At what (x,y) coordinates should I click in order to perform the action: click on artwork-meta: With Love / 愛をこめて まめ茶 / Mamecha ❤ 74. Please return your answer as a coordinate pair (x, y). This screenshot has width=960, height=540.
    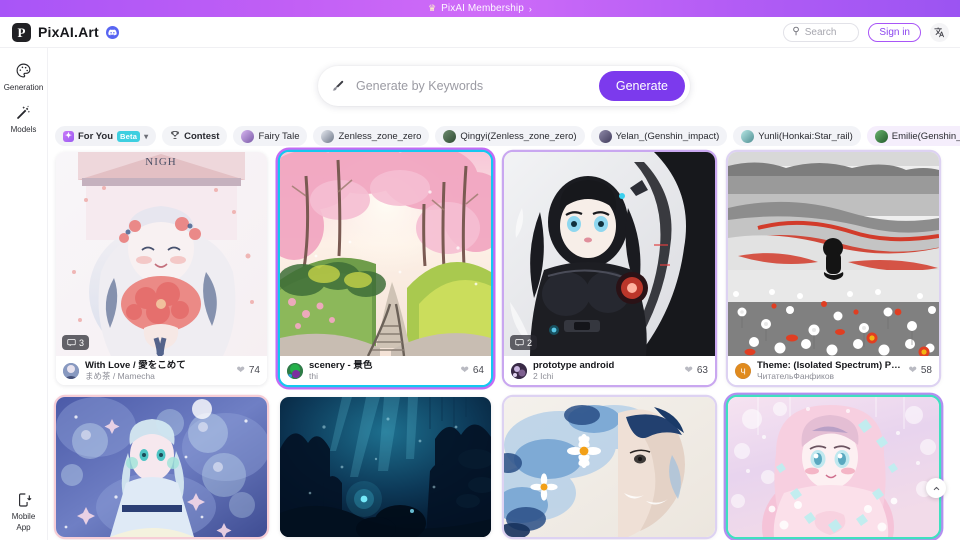
    Looking at the image, I should click on (161, 370).